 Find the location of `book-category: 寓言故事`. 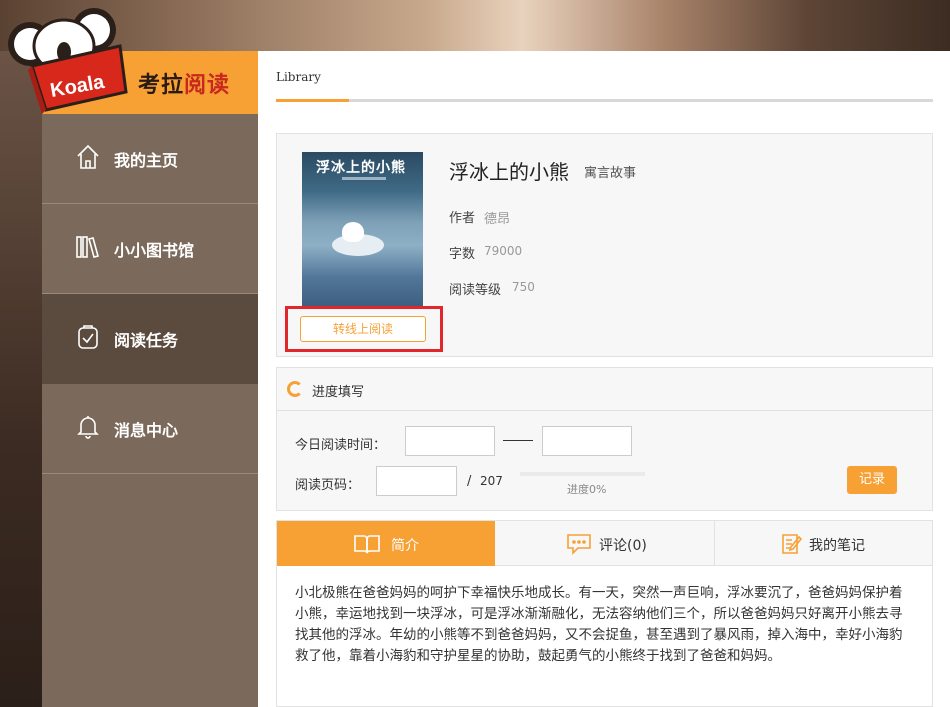

book-category: 寓言故事 is located at coordinates (610, 173).